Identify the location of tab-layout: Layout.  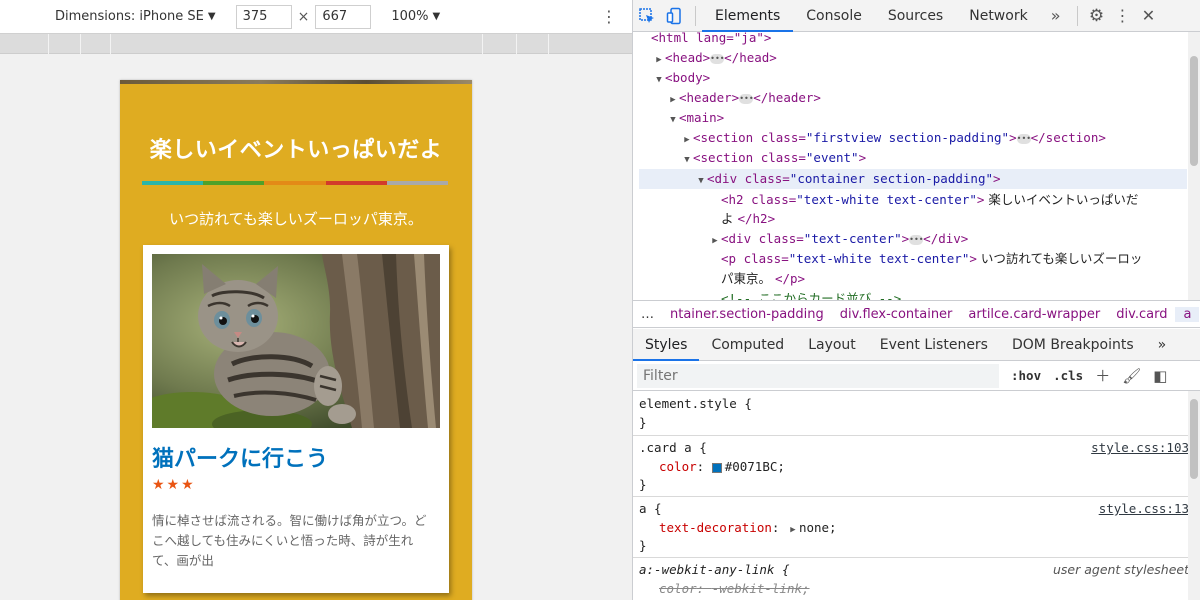
(832, 345).